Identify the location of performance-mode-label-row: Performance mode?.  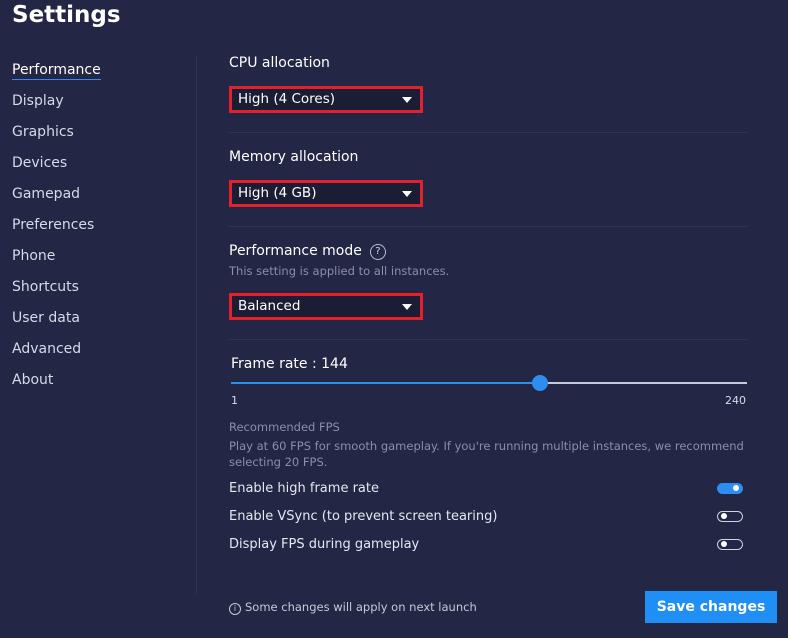
(307, 251).